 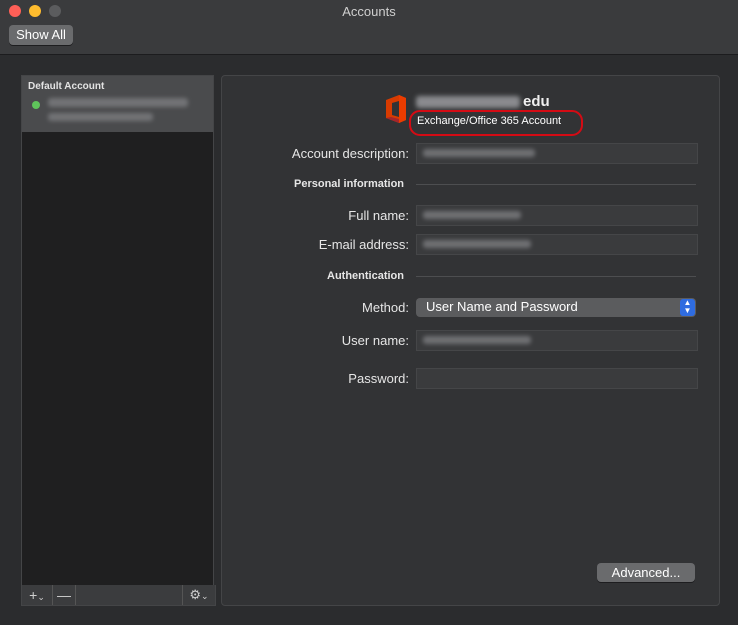 I want to click on show-all-button: Show All, so click(x=41, y=35).